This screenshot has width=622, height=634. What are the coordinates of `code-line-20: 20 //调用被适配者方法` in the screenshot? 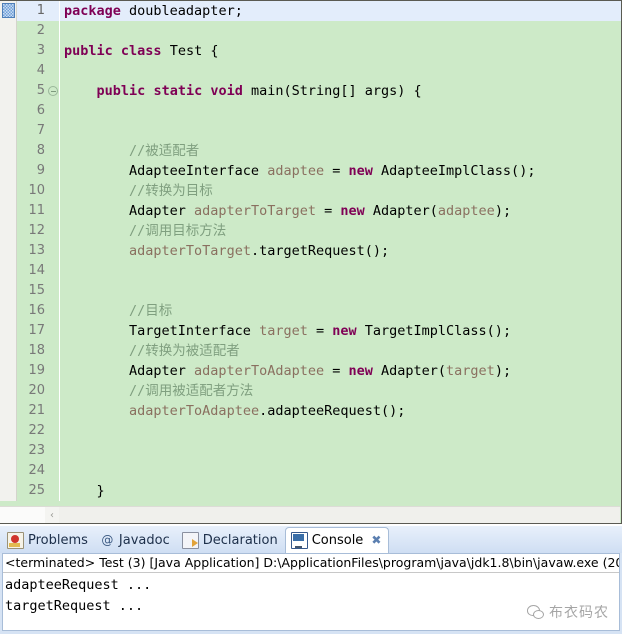 It's located at (310, 391).